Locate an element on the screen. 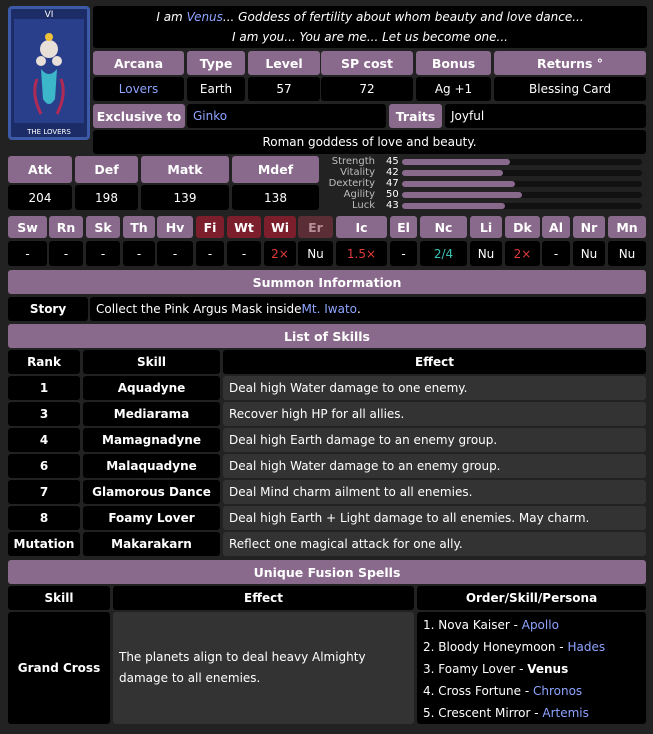 The height and width of the screenshot is (734, 653). description: Roman goddess of love and beauty. is located at coordinates (369, 142).